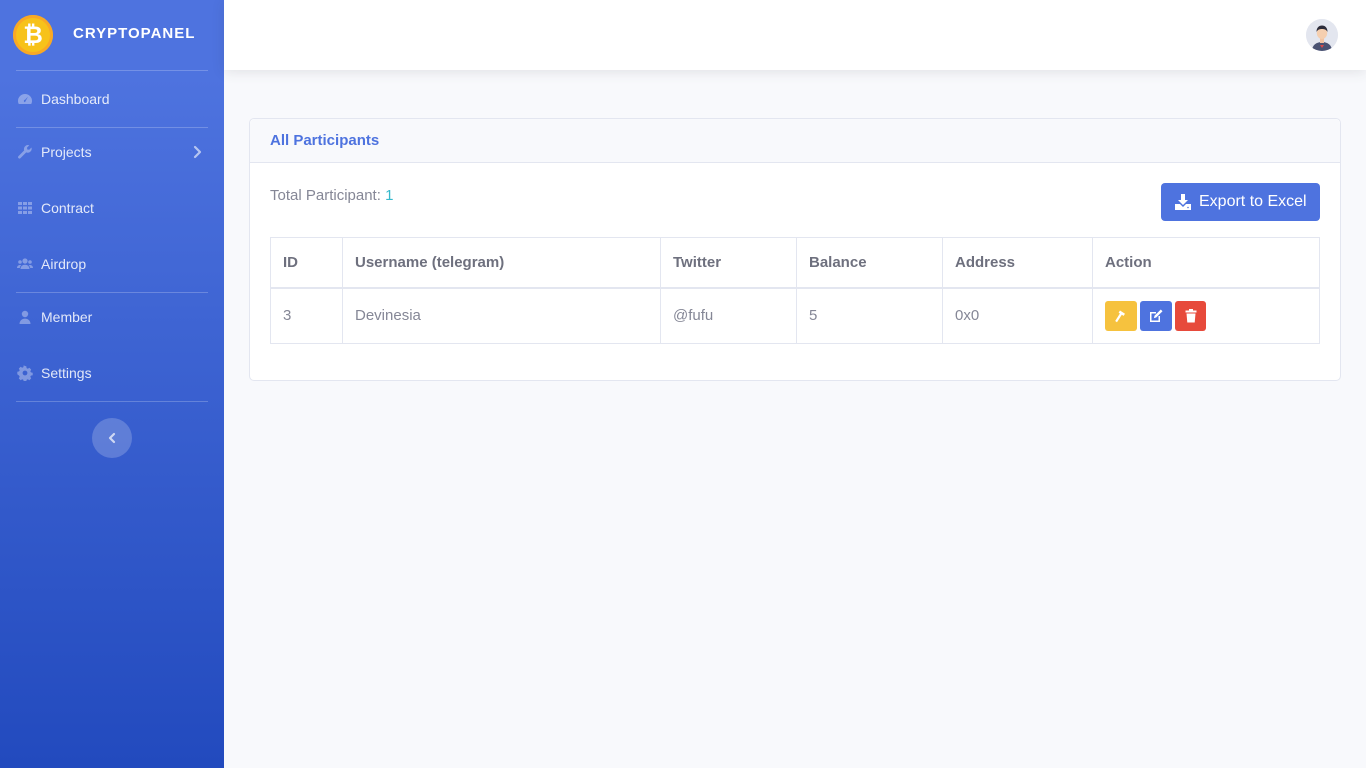 The width and height of the screenshot is (1366, 768). Describe the element at coordinates (198, 152) in the screenshot. I see `chevron-right-icon` at that location.